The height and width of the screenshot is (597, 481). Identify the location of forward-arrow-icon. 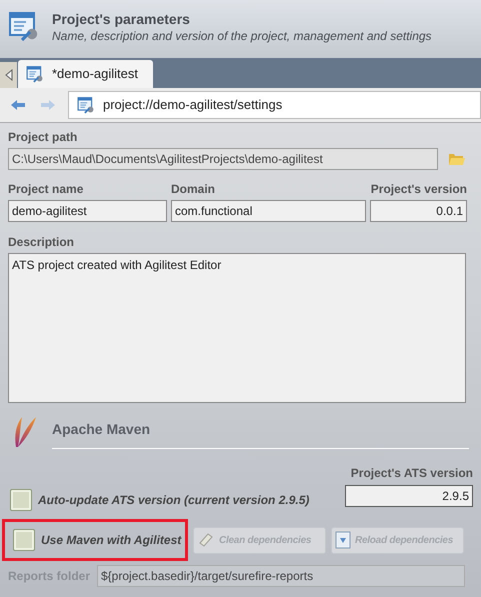
(48, 105).